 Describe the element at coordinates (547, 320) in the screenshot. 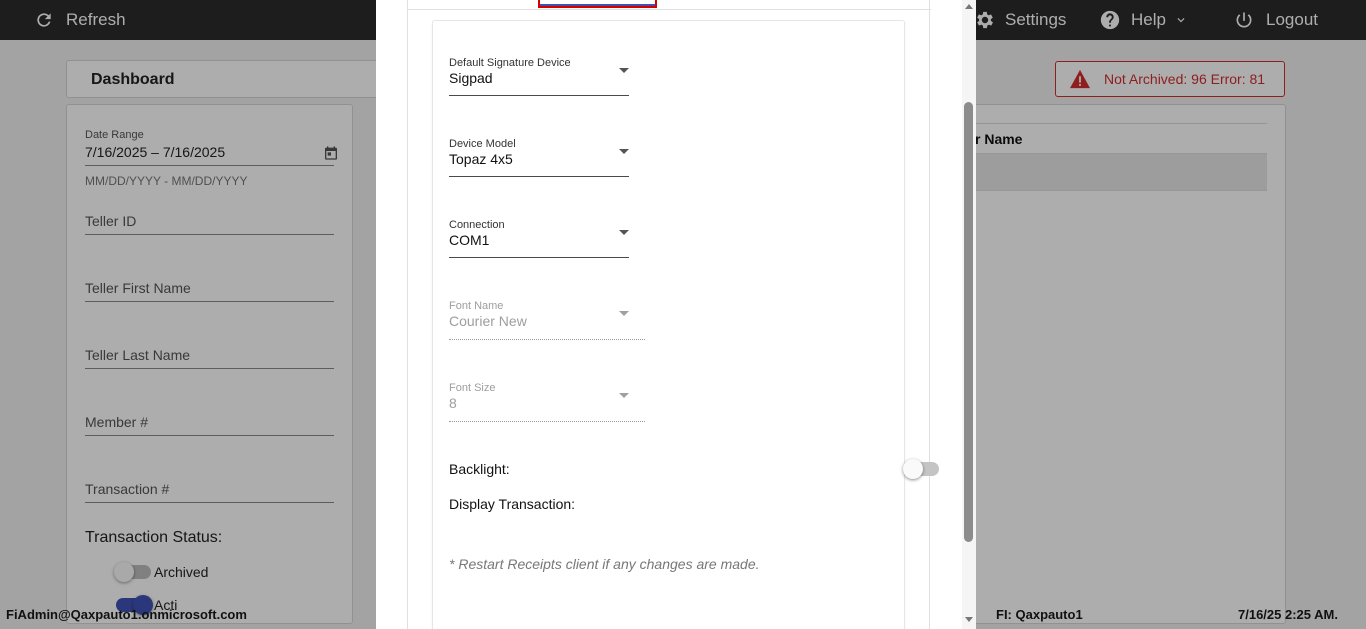

I see `font-name-select: Font Name Courier New` at that location.